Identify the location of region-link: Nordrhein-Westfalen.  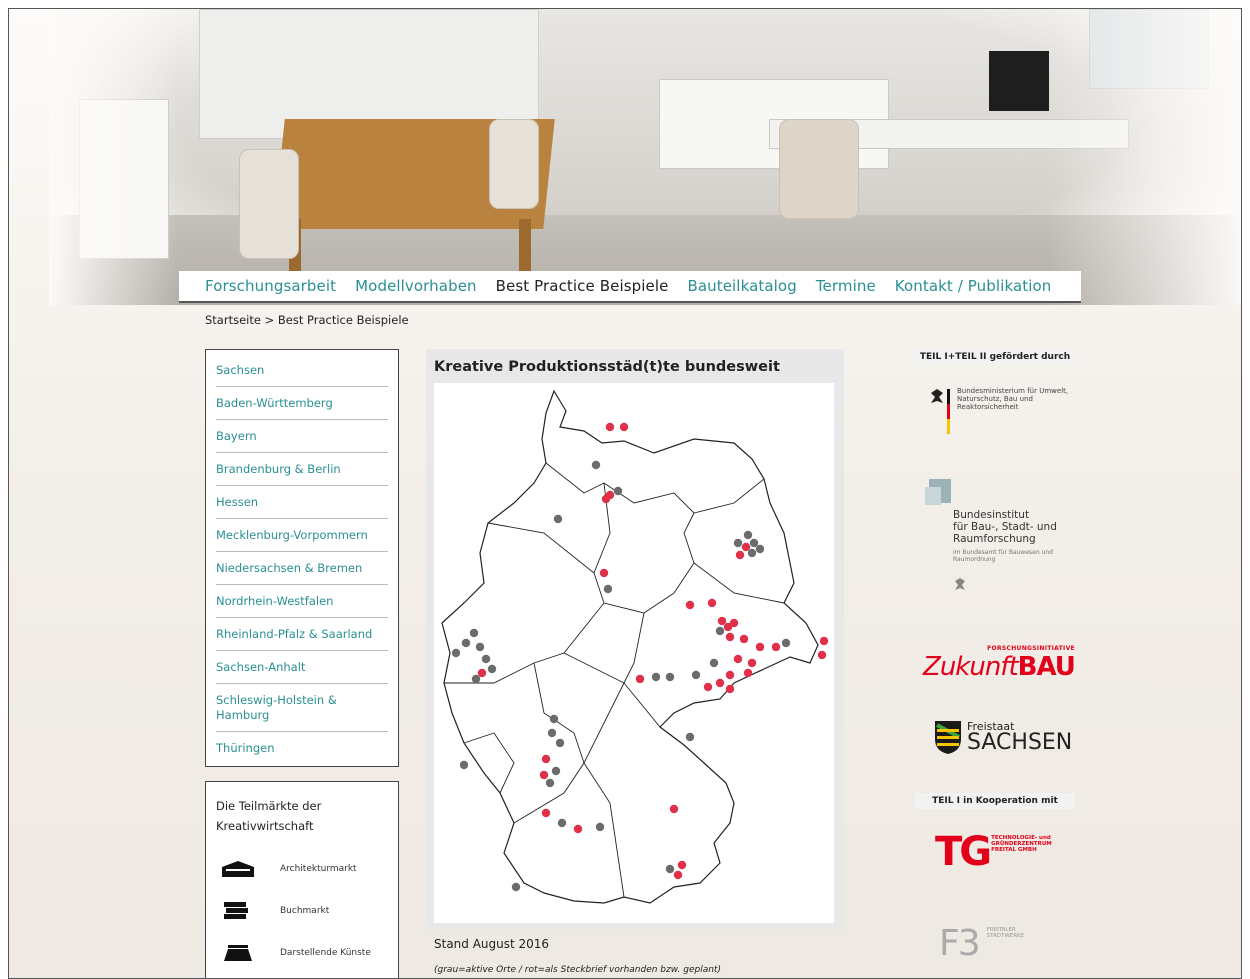
(302, 601).